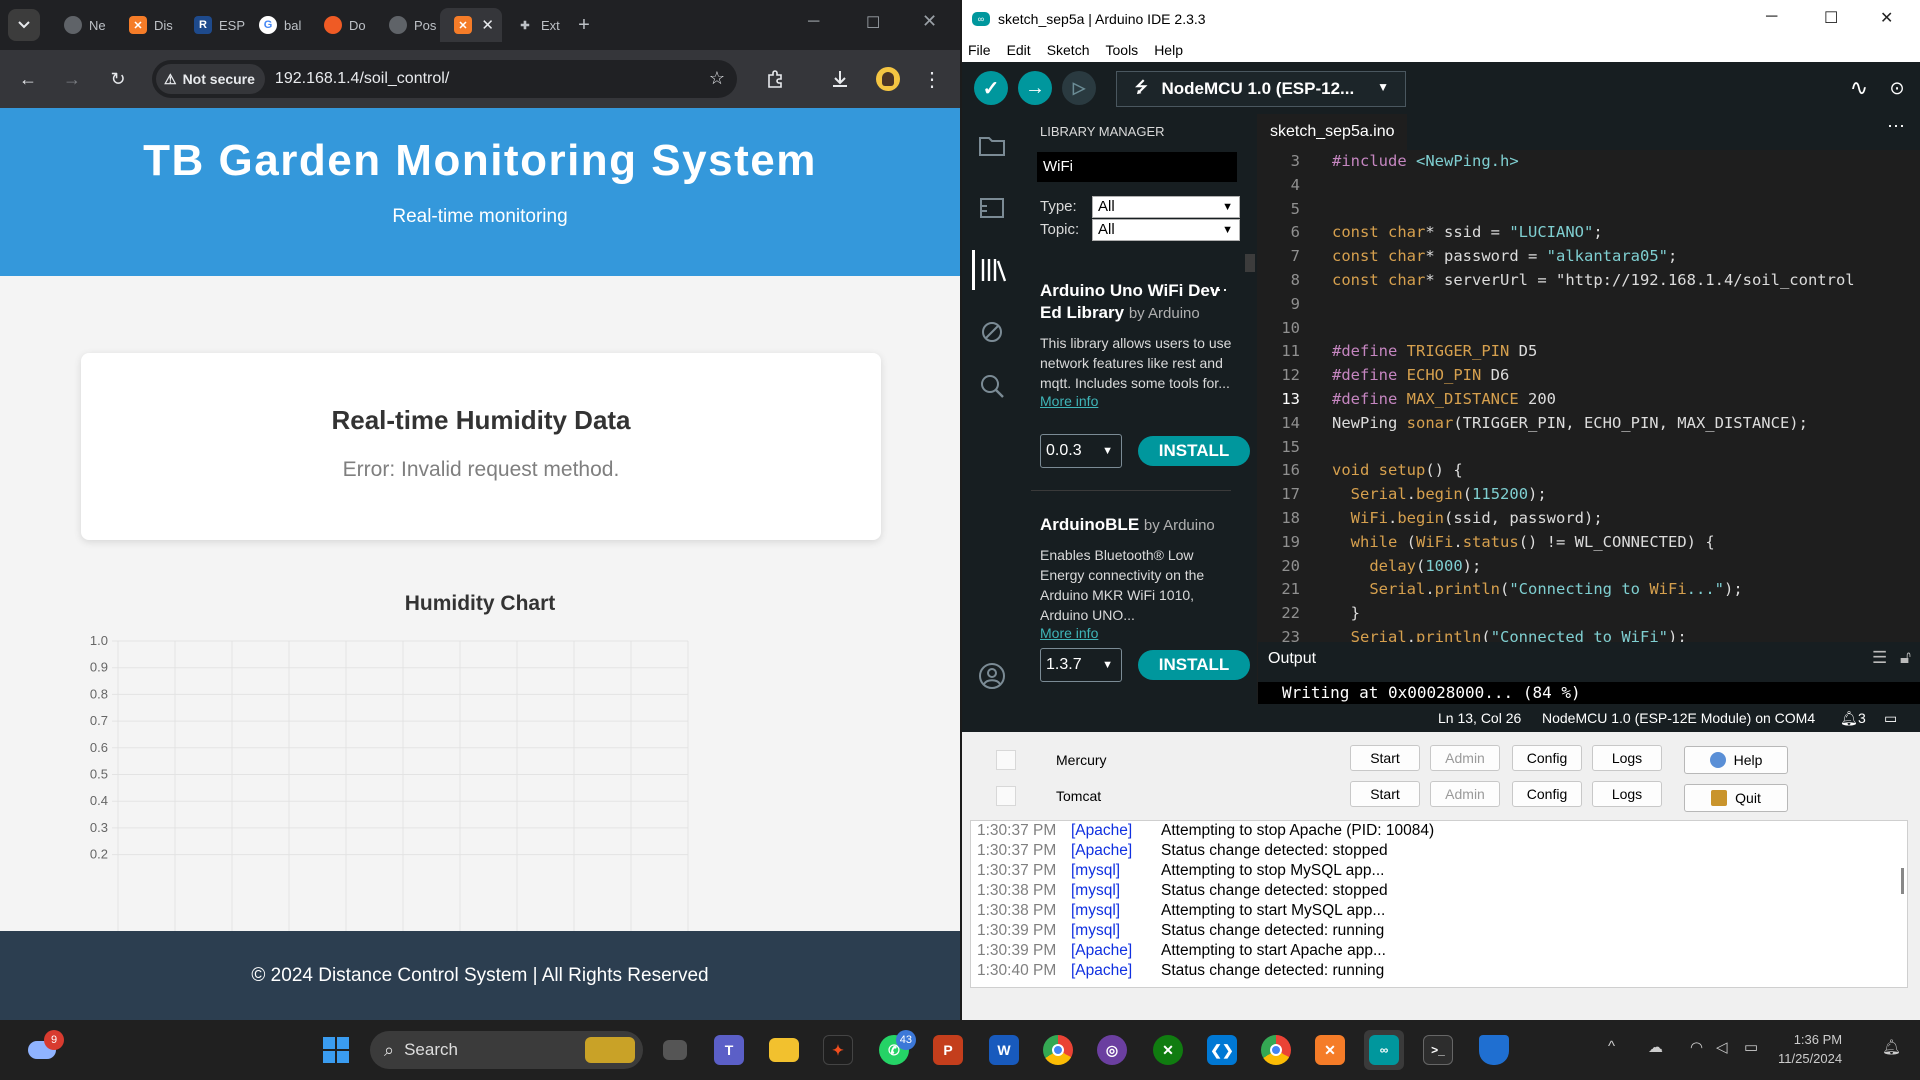 The image size is (1920, 1080). Describe the element at coordinates (895, 1050) in the screenshot. I see `whatsapp-icon: ✆ 43` at that location.